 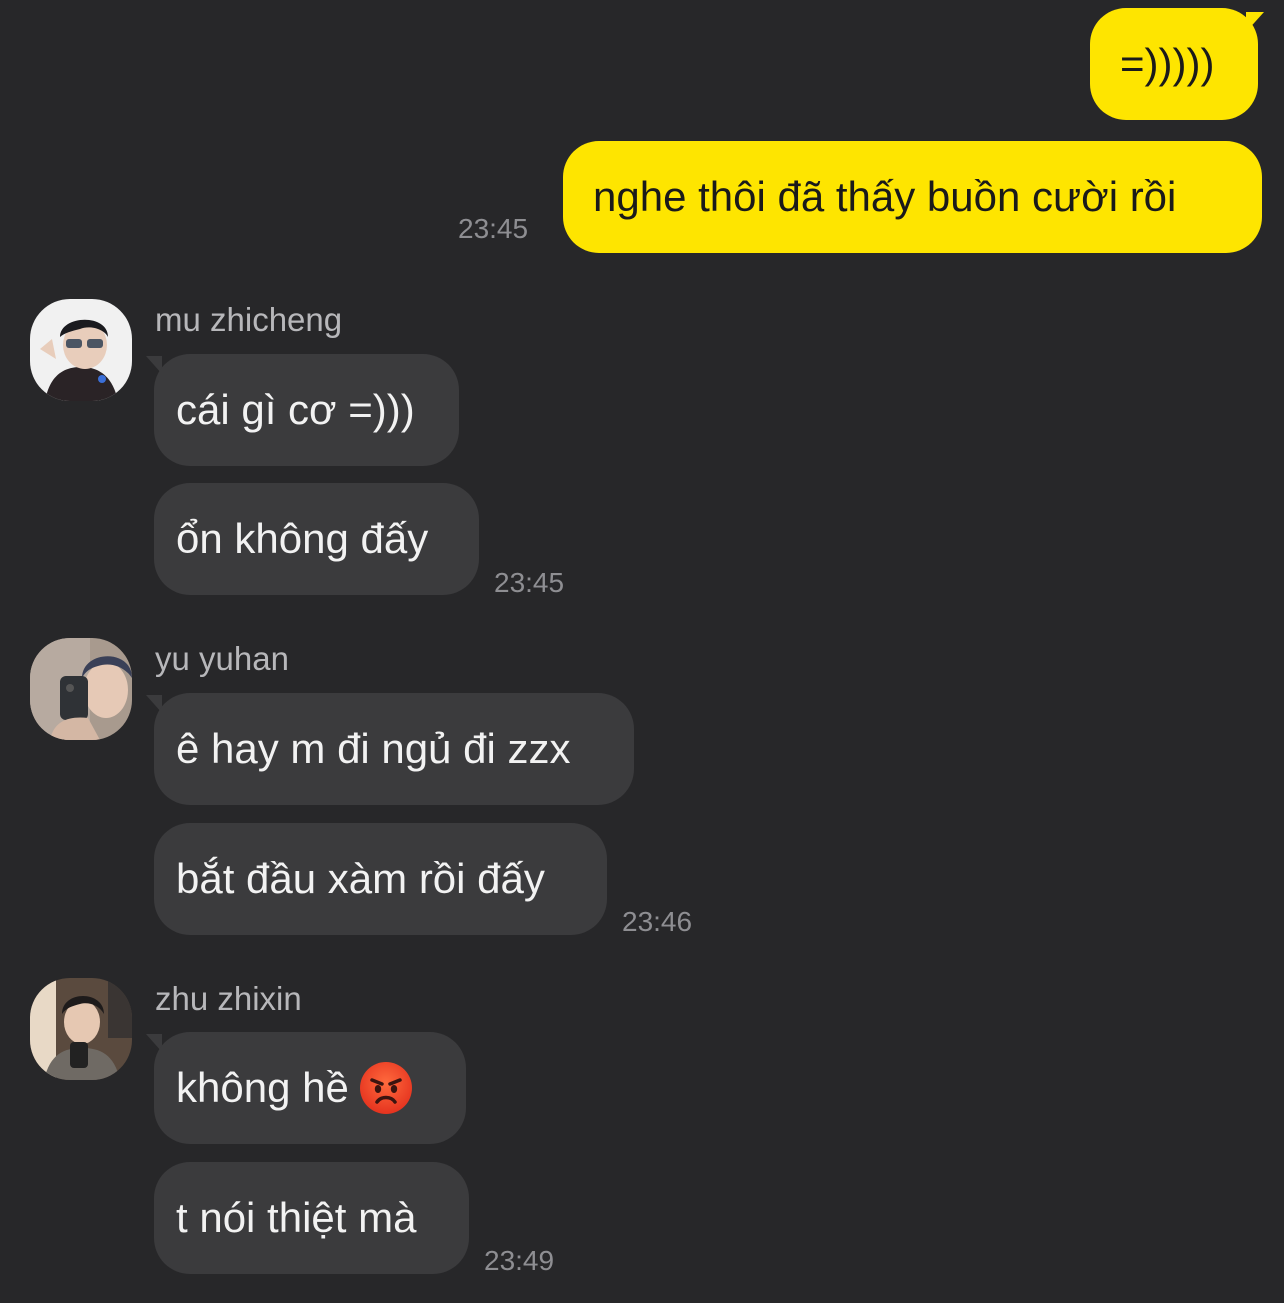 I want to click on message-text: không hề, so click(x=262, y=1087).